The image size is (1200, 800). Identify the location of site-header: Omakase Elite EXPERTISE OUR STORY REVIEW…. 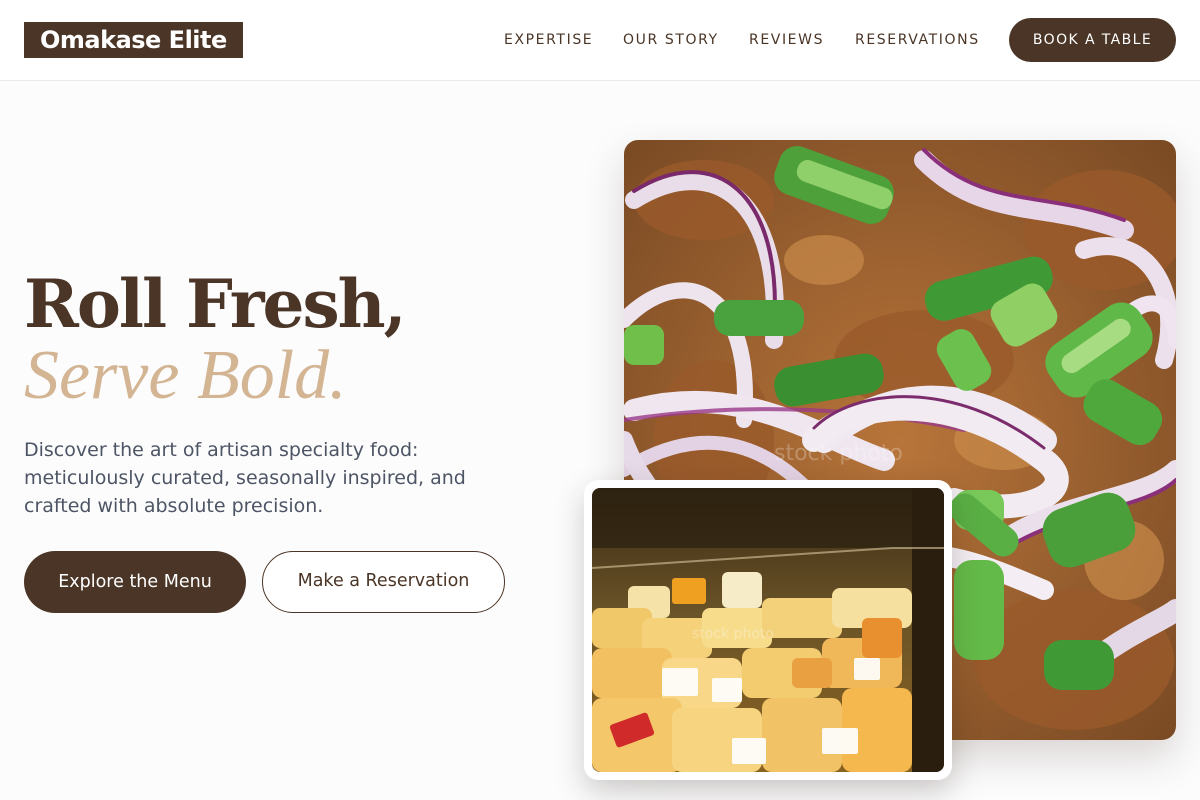
(600, 40).